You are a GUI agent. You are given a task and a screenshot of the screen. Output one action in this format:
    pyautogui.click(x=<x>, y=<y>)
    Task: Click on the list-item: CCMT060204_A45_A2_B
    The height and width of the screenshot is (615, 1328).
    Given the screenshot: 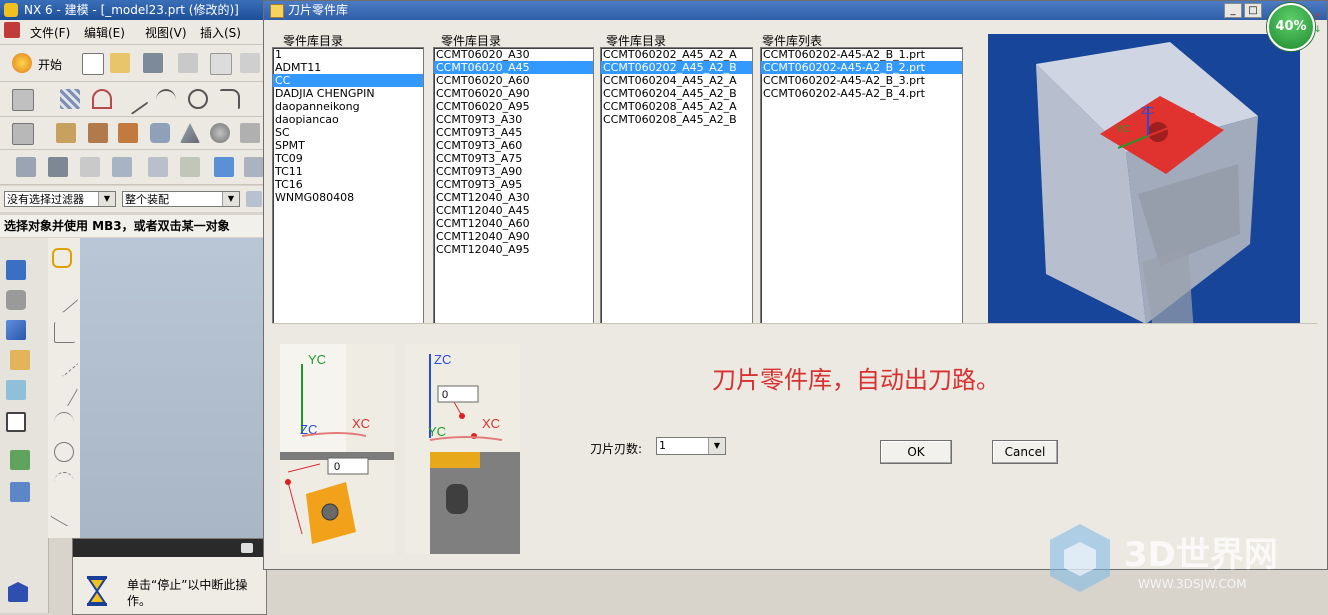 What is the action you would take?
    pyautogui.click(x=676, y=93)
    